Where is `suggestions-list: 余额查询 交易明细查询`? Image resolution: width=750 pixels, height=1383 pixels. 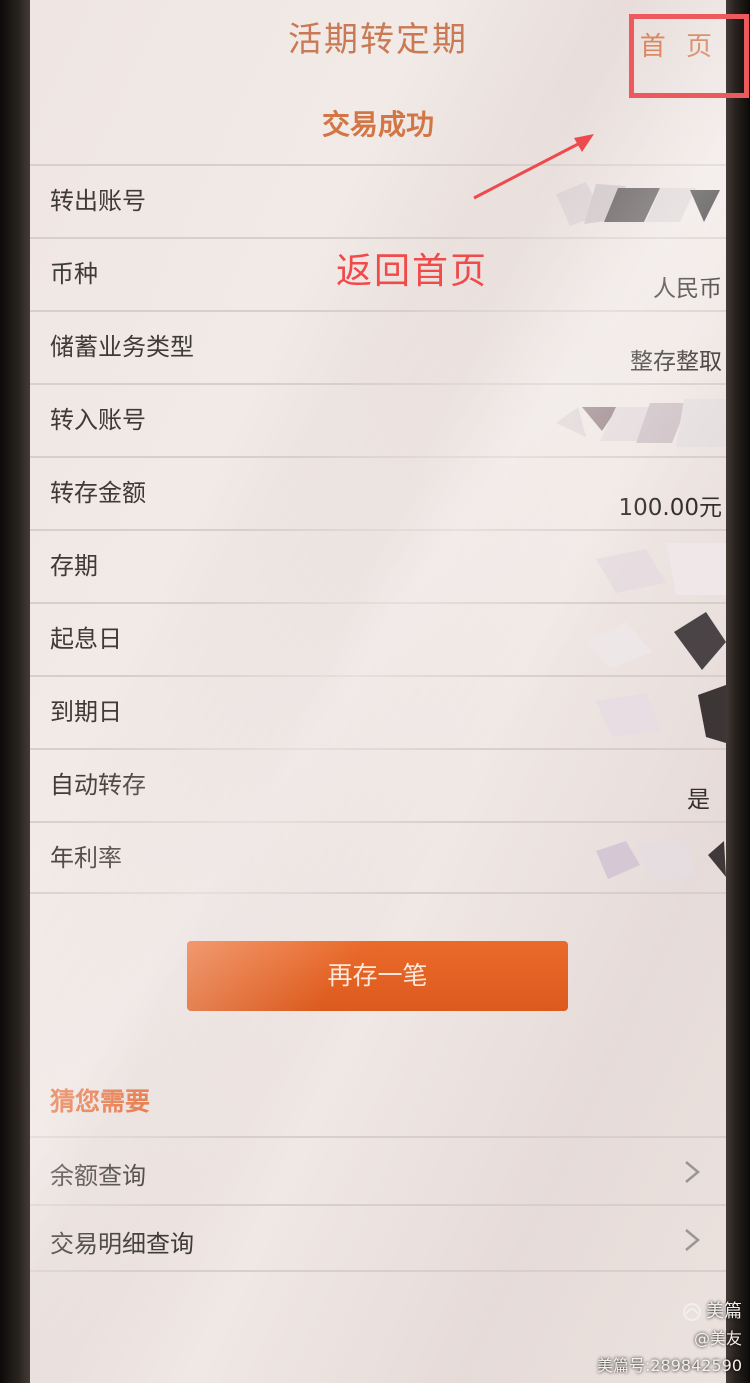
suggestions-list: 余额查询 交易明细查询 is located at coordinates (378, 1204).